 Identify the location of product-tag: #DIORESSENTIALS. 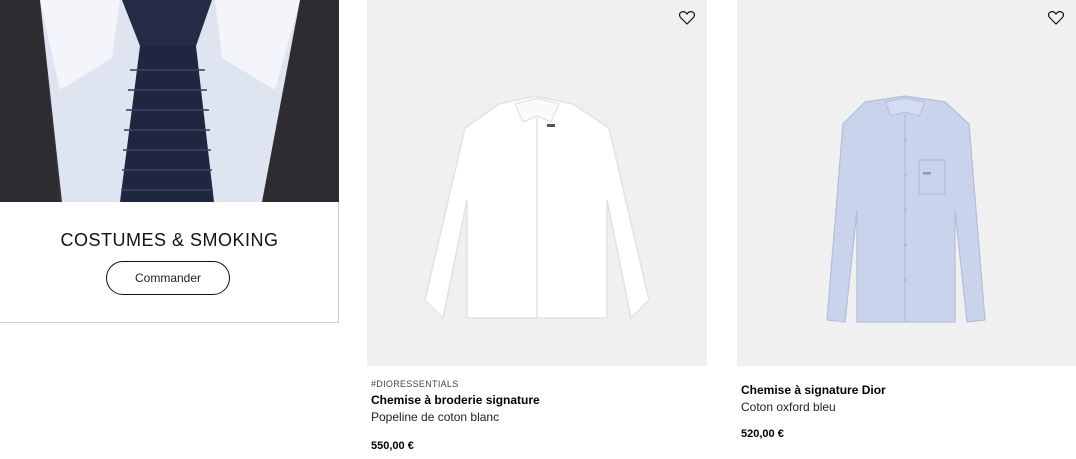
(415, 384).